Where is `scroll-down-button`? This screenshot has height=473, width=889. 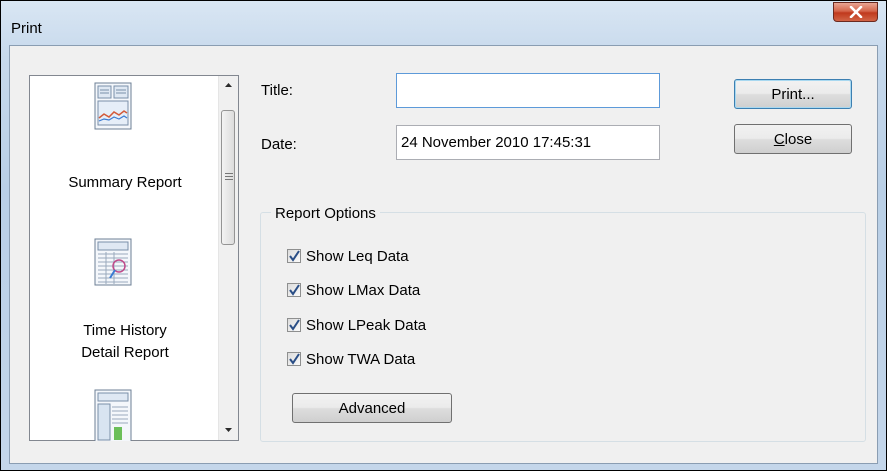 scroll-down-button is located at coordinates (228, 430).